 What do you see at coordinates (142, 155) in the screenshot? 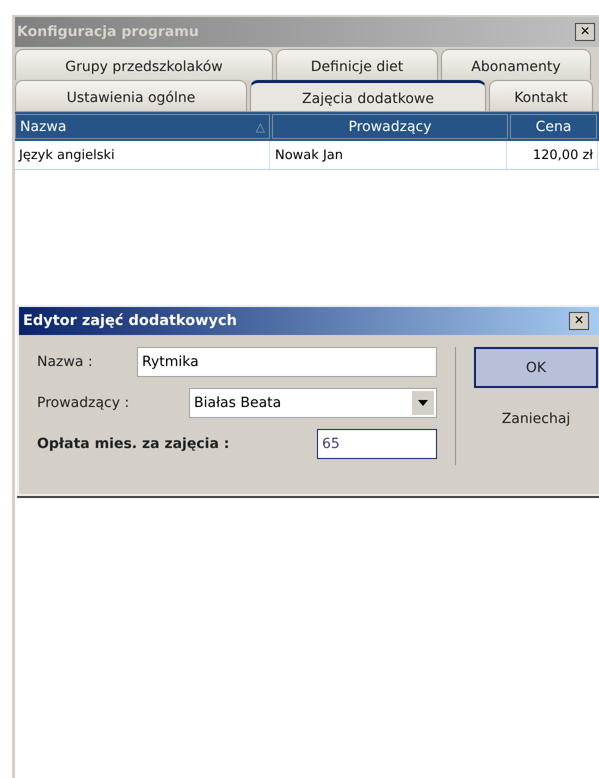
I see `table-cell: Język angielski` at bounding box center [142, 155].